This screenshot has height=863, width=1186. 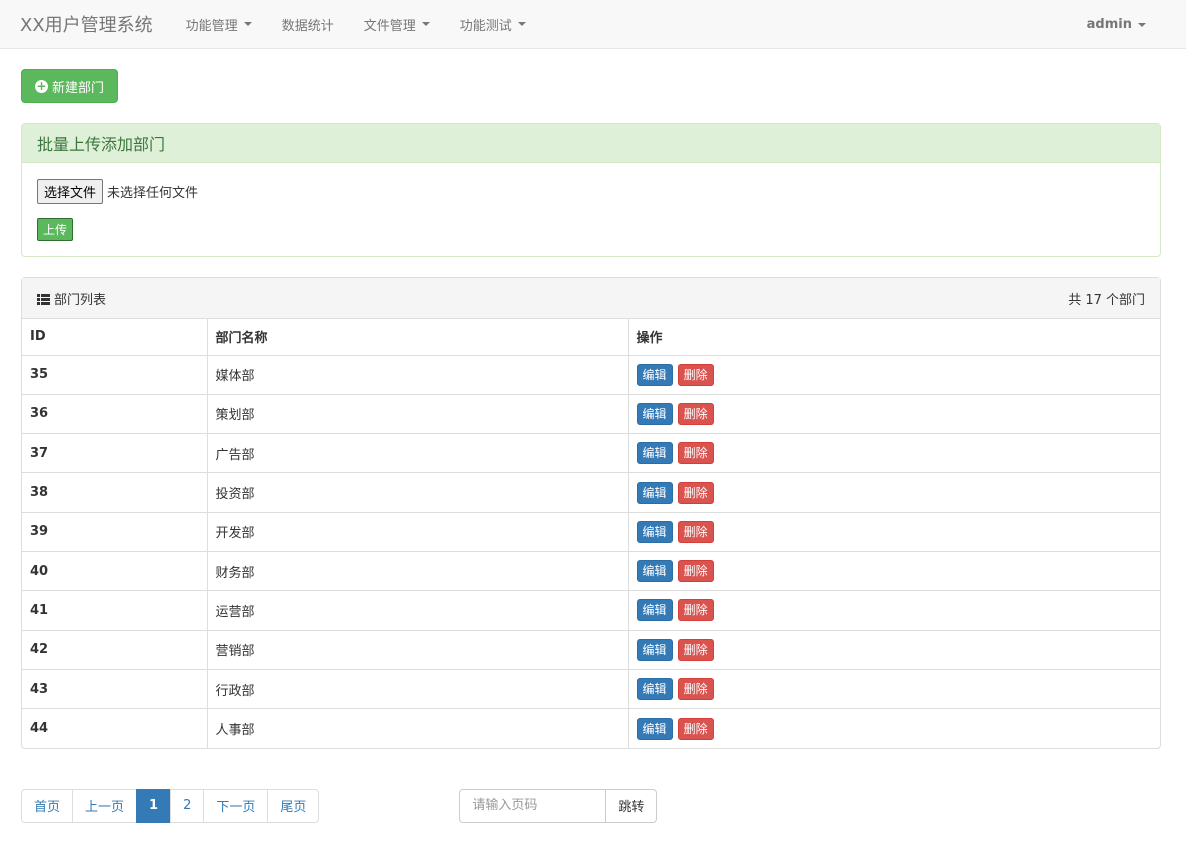 I want to click on row-id: 37, so click(x=114, y=453).